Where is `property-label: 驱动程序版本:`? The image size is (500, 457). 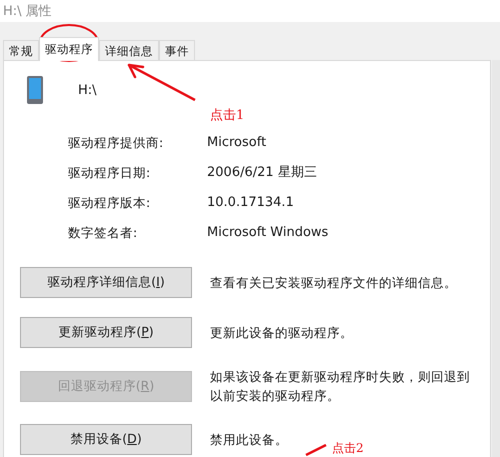 property-label: 驱动程序版本: is located at coordinates (110, 203).